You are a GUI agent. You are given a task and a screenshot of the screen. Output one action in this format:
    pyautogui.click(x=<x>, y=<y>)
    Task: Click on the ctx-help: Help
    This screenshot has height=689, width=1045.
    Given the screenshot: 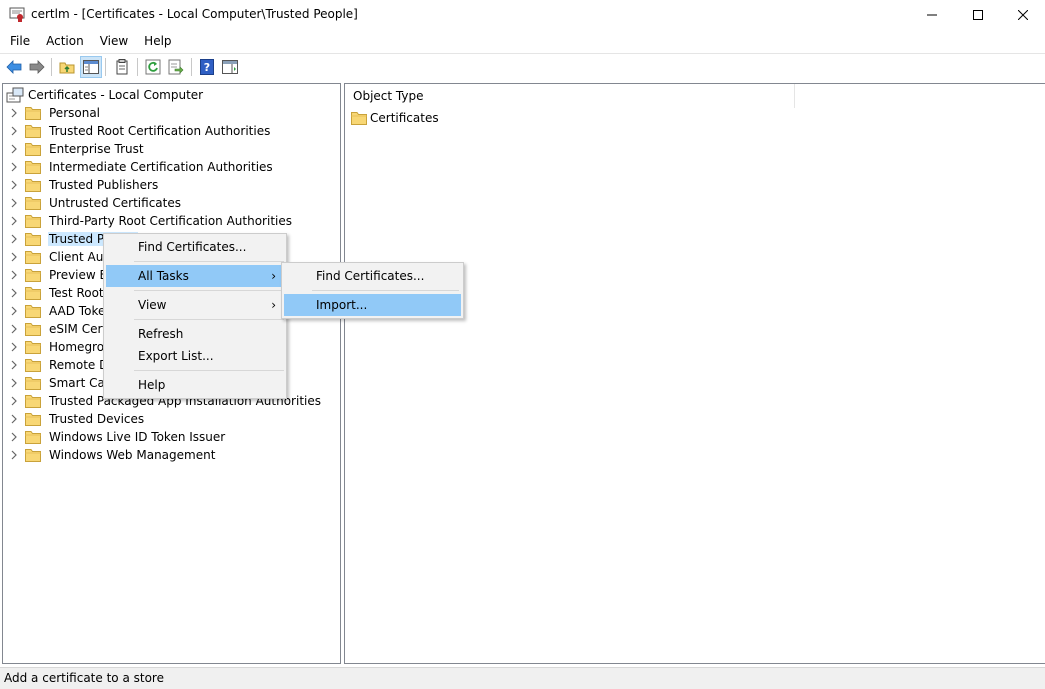 What is the action you would take?
    pyautogui.click(x=195, y=385)
    